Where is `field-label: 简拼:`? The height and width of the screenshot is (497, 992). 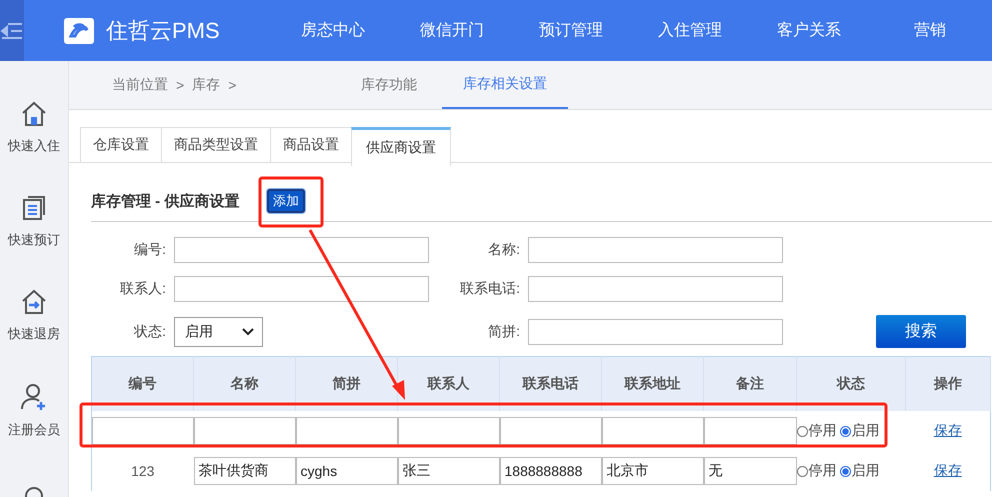
field-label: 简拼: is located at coordinates (503, 331).